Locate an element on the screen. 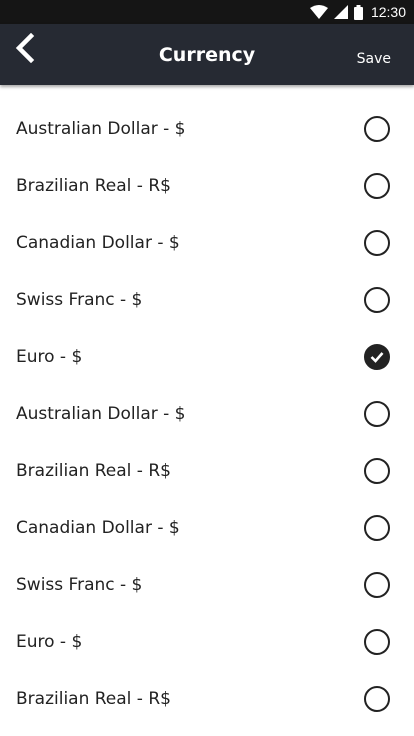 Image resolution: width=414 pixels, height=736 pixels. status-bar: 12:30 is located at coordinates (207, 12).